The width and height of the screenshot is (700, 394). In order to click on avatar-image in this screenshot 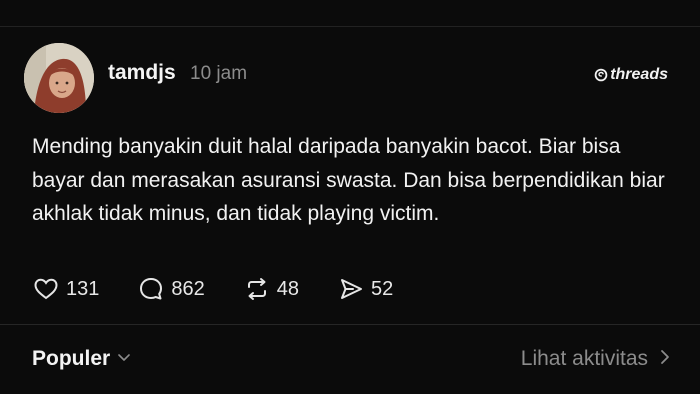, I will do `click(59, 78)`.